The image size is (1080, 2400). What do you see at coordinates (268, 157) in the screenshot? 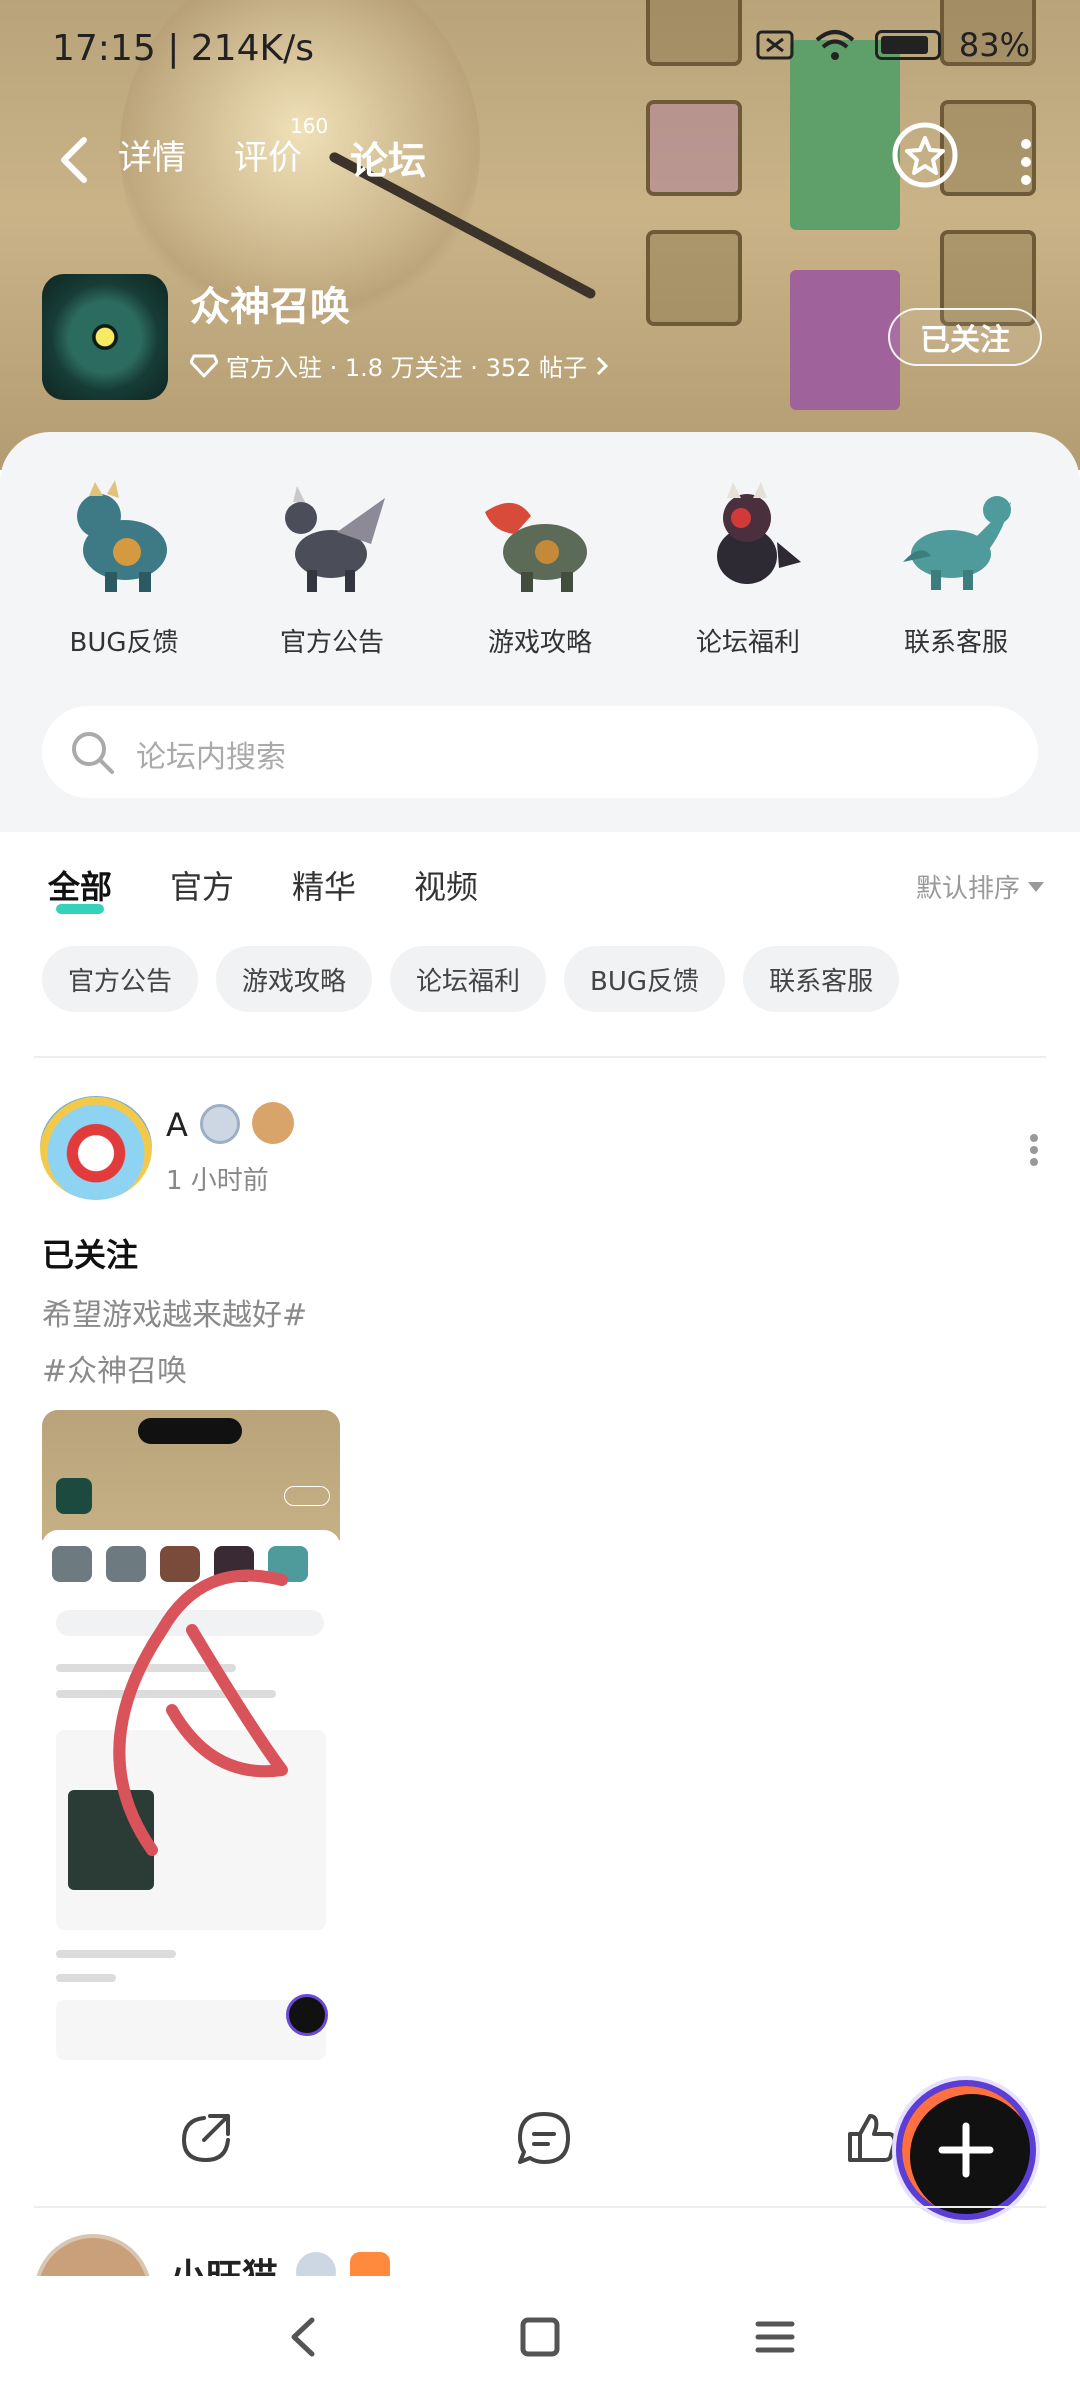
I see `tab-reviews: 评价` at bounding box center [268, 157].